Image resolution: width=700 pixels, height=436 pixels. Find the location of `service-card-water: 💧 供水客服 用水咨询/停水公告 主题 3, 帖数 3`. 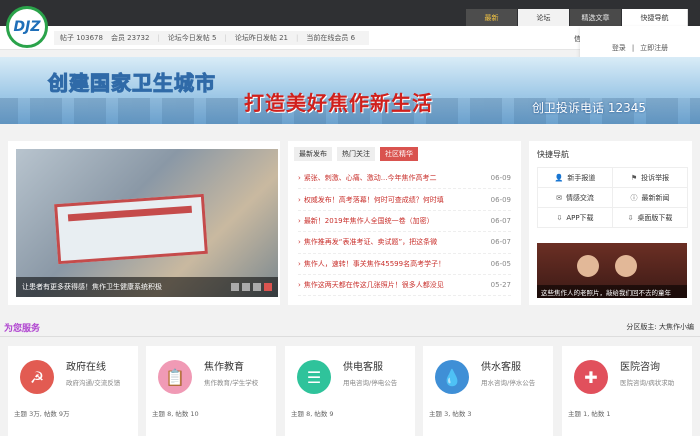

service-card-water: 💧 供水客服 用水咨询/停水公告 主题 3, 帖数 3 is located at coordinates (488, 391).